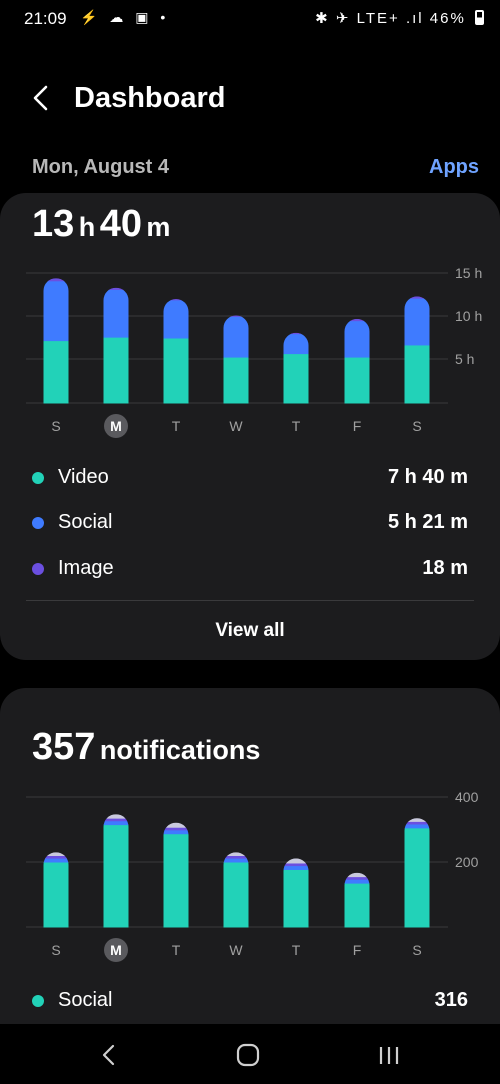  I want to click on y-tick-label: 5 h, so click(464, 359).